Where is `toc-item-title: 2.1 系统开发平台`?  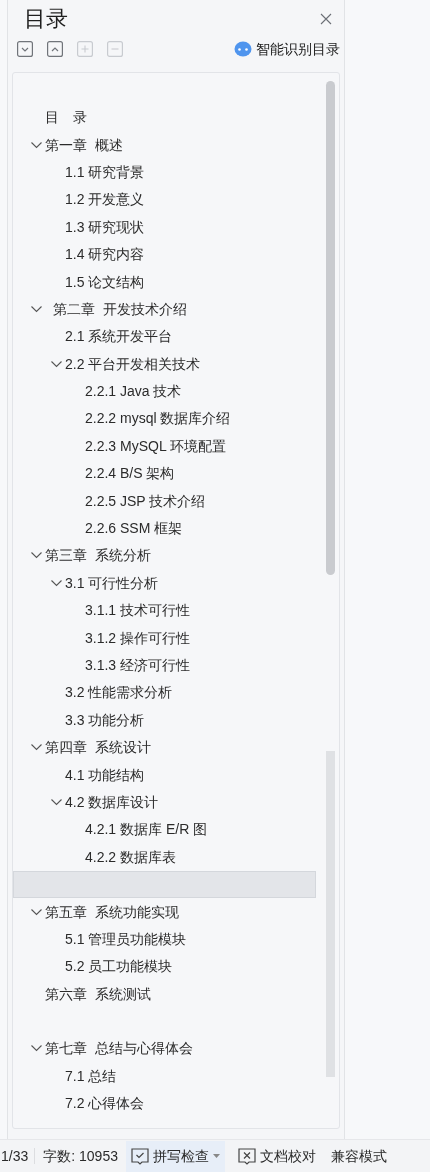
toc-item-title: 2.1 系统开发平台 is located at coordinates (119, 337).